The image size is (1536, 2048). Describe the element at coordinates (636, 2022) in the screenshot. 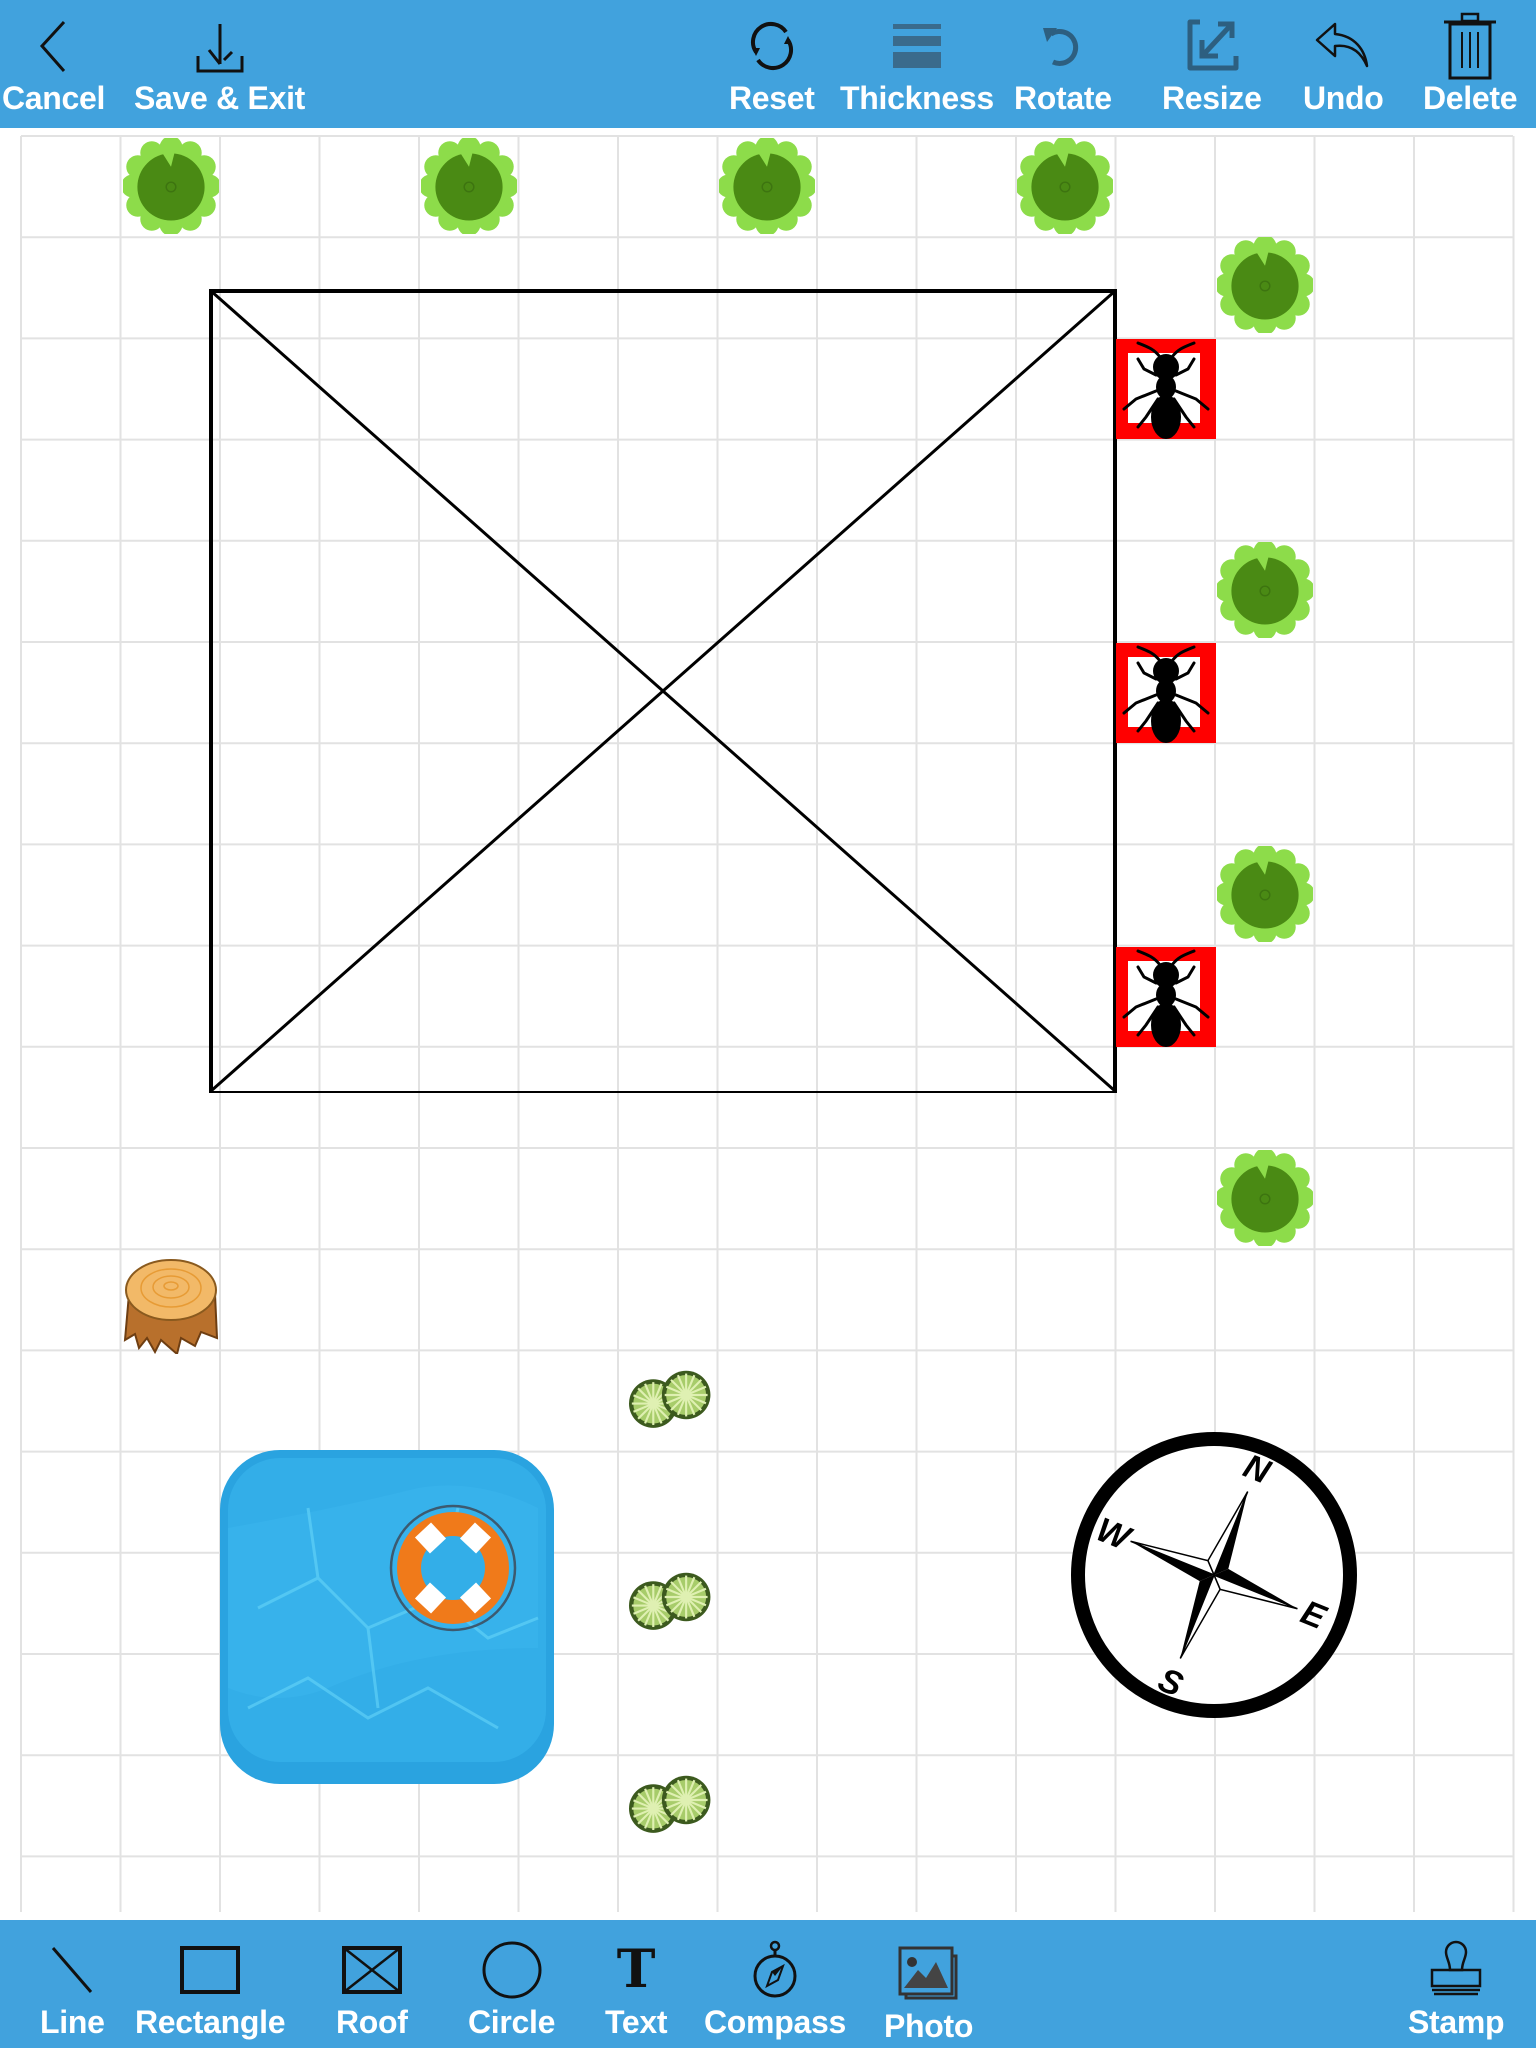

I see `text-label: Text` at that location.